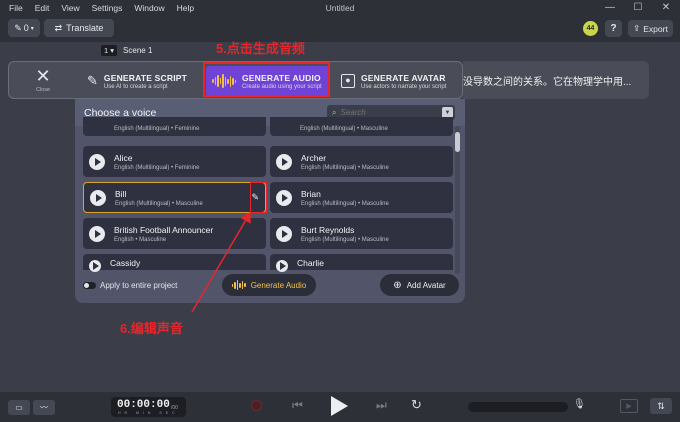  I want to click on export-label: Export, so click(655, 28).